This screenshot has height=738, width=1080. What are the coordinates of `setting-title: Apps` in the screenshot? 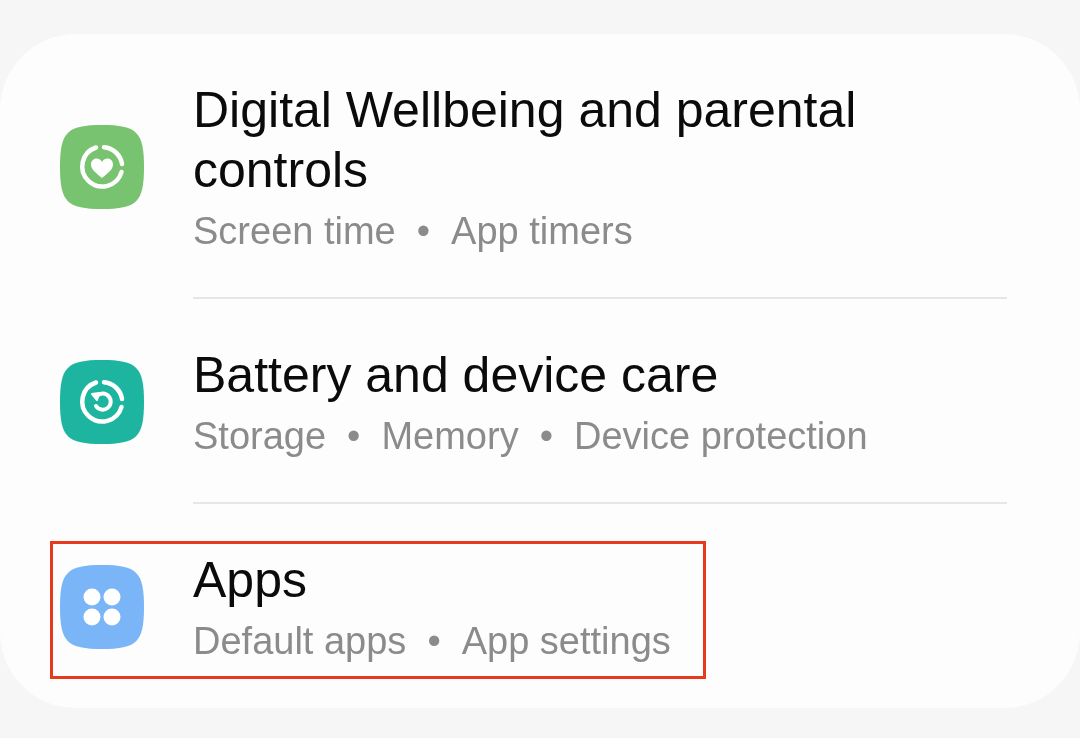 It's located at (250, 580).